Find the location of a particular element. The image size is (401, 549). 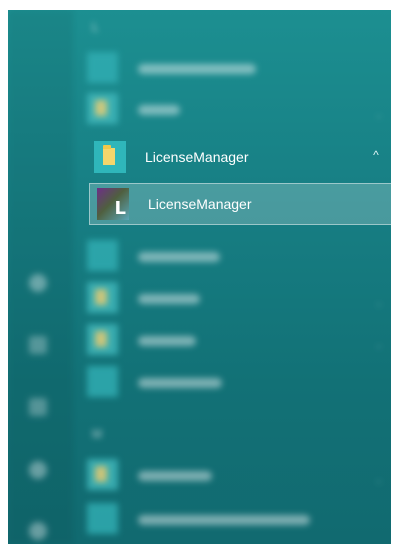

user-avatar-icon is located at coordinates (38, 283).